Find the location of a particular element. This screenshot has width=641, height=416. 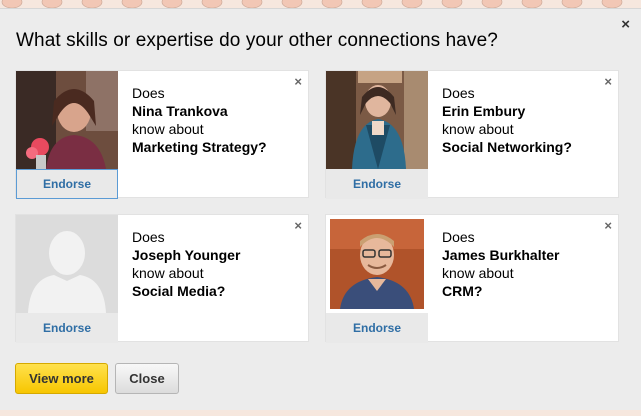

connection-name: Erin Embury is located at coordinates (527, 111).